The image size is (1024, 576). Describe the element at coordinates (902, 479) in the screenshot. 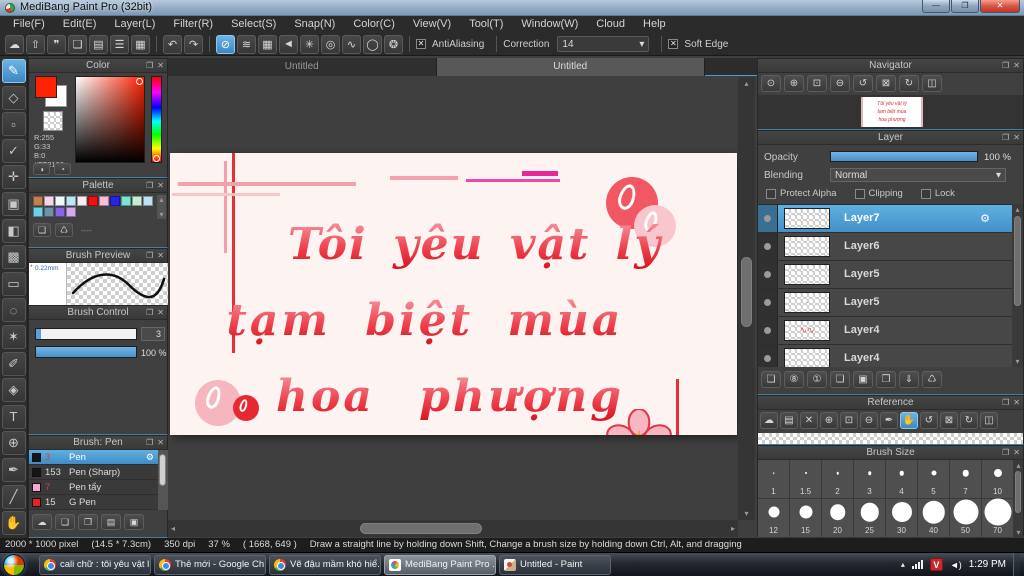

I see `brush-size-cell: 4` at that location.